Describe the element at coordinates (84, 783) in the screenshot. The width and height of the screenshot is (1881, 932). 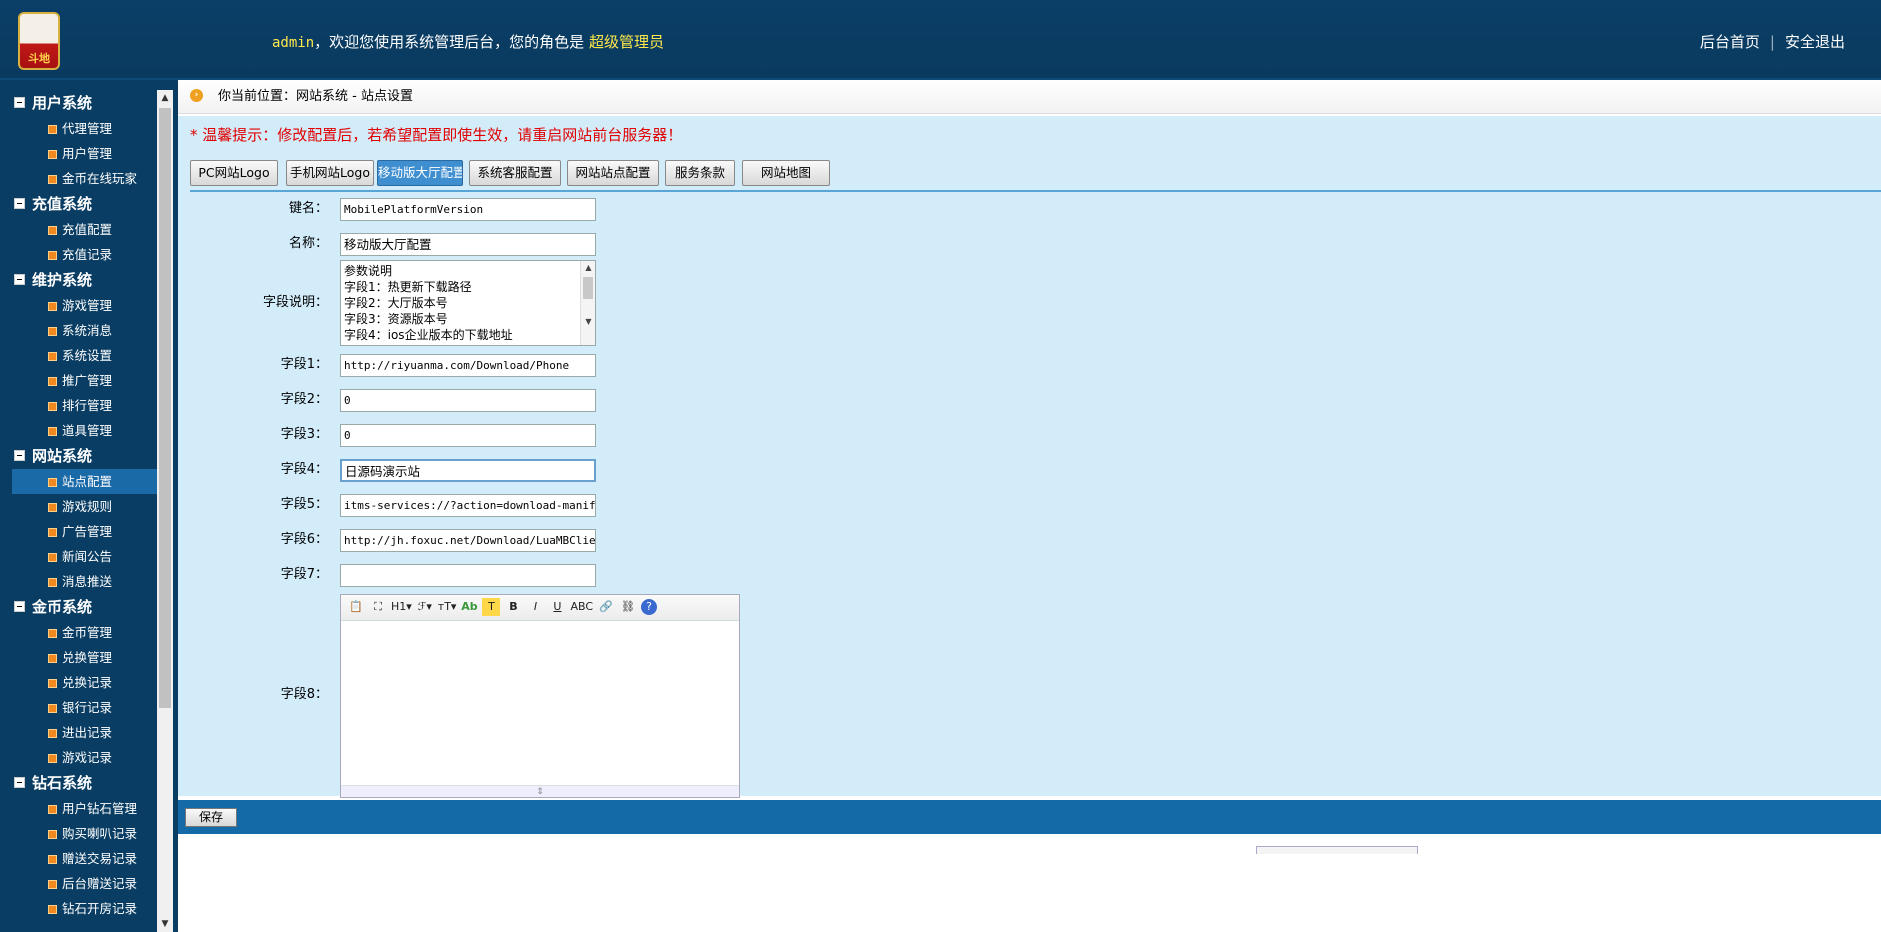
I see `sidebar-group-diamond: 钻石系统` at that location.